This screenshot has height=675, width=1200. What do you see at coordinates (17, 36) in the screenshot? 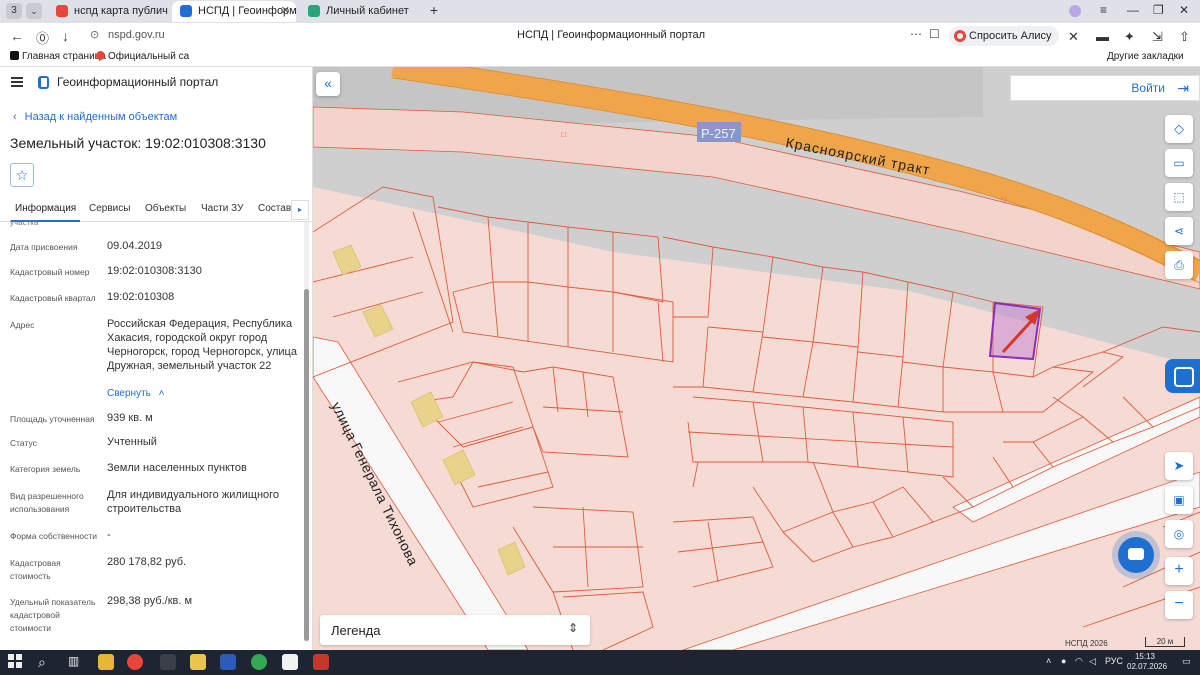
I see `back-arrow-icon: ←` at bounding box center [17, 36].